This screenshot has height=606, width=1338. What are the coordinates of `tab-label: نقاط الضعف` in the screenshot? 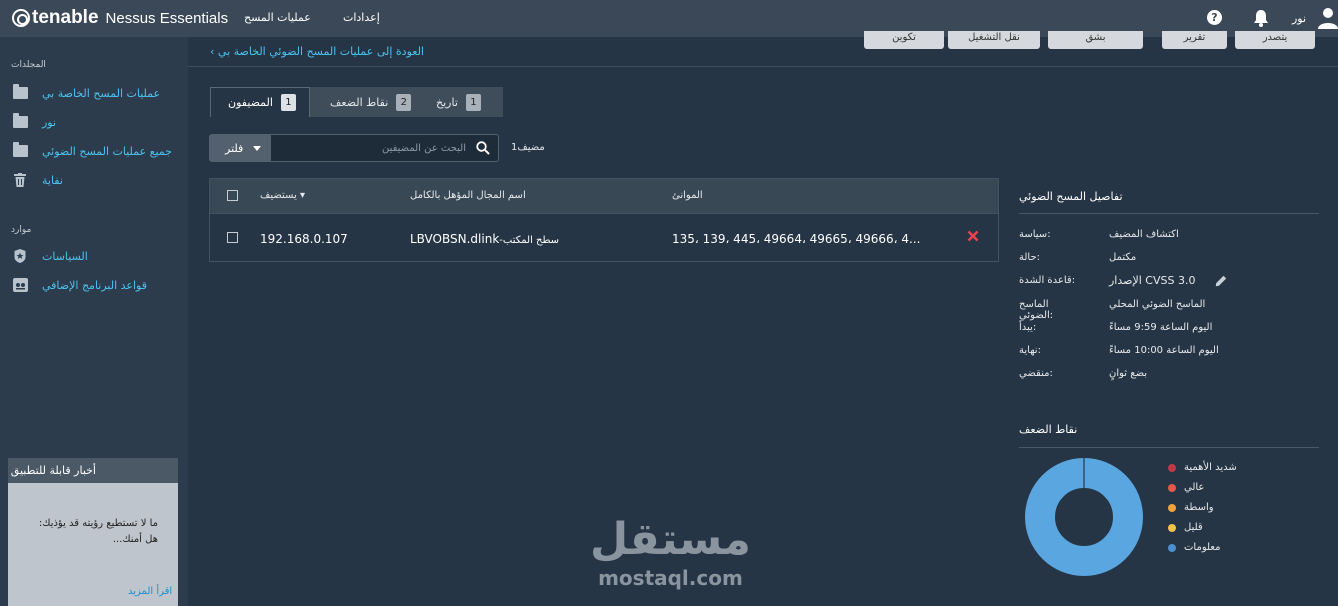 It's located at (359, 102).